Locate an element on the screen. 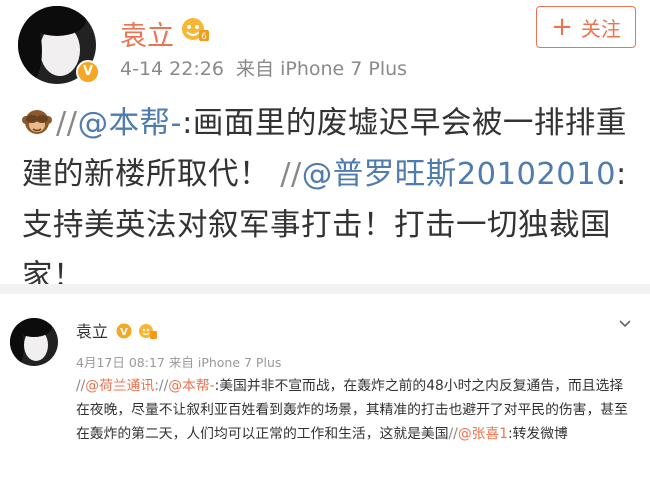 The width and height of the screenshot is (650, 477). chevron-down-icon is located at coordinates (625, 323).